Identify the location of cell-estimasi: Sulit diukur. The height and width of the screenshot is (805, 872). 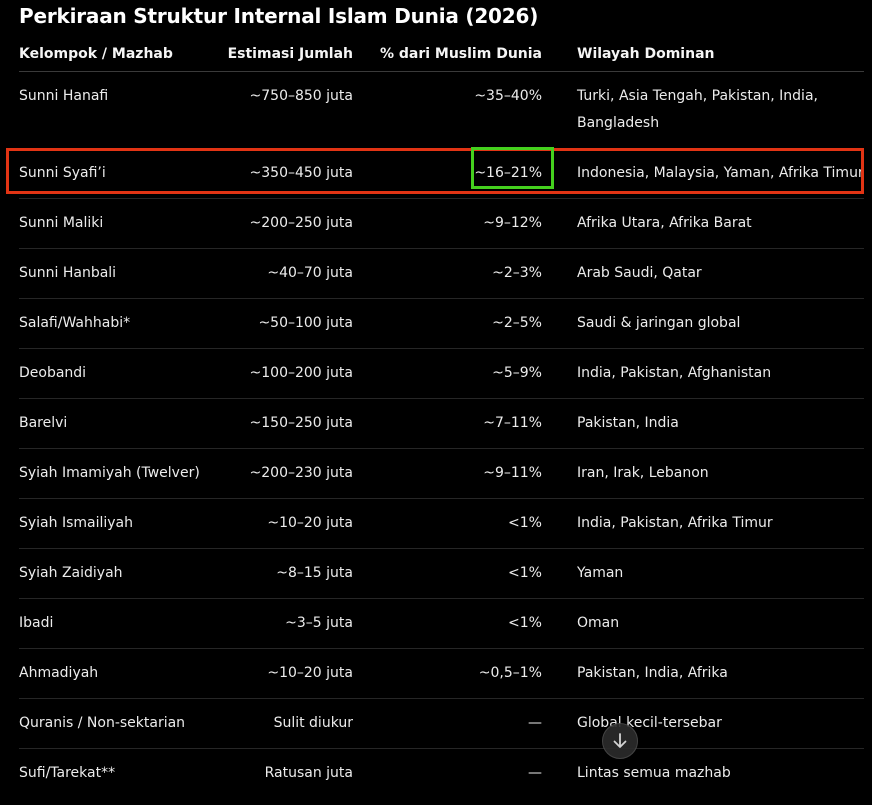
(313, 723).